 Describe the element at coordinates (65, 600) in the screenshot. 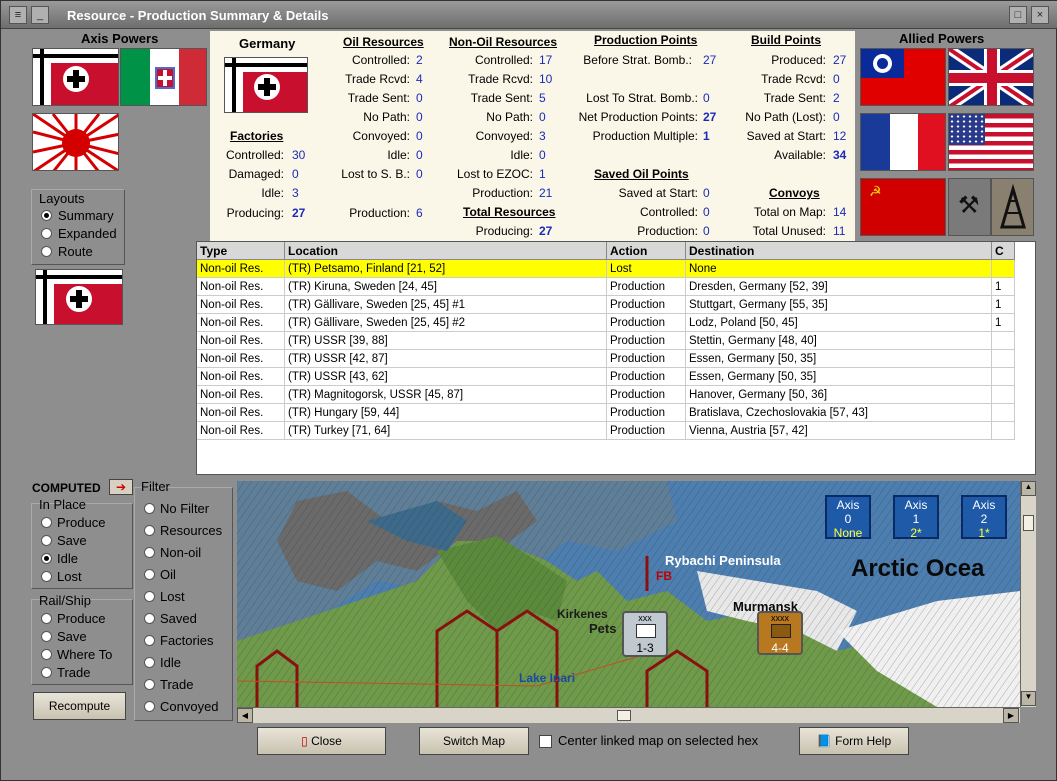

I see `rail-ship-title: Rail/Ship` at that location.